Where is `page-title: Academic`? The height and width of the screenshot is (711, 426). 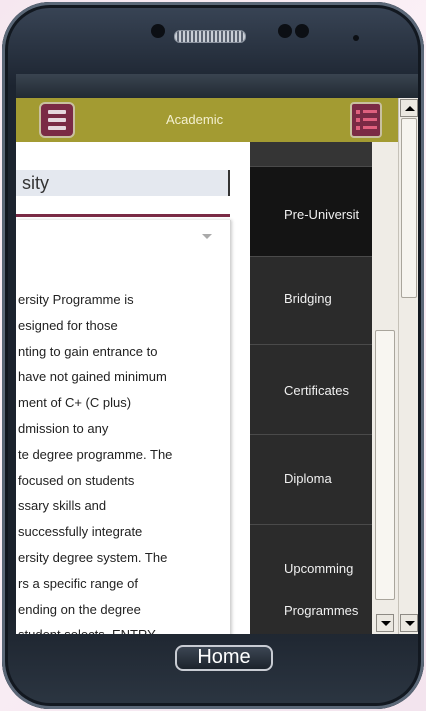 page-title: Academic is located at coordinates (195, 119).